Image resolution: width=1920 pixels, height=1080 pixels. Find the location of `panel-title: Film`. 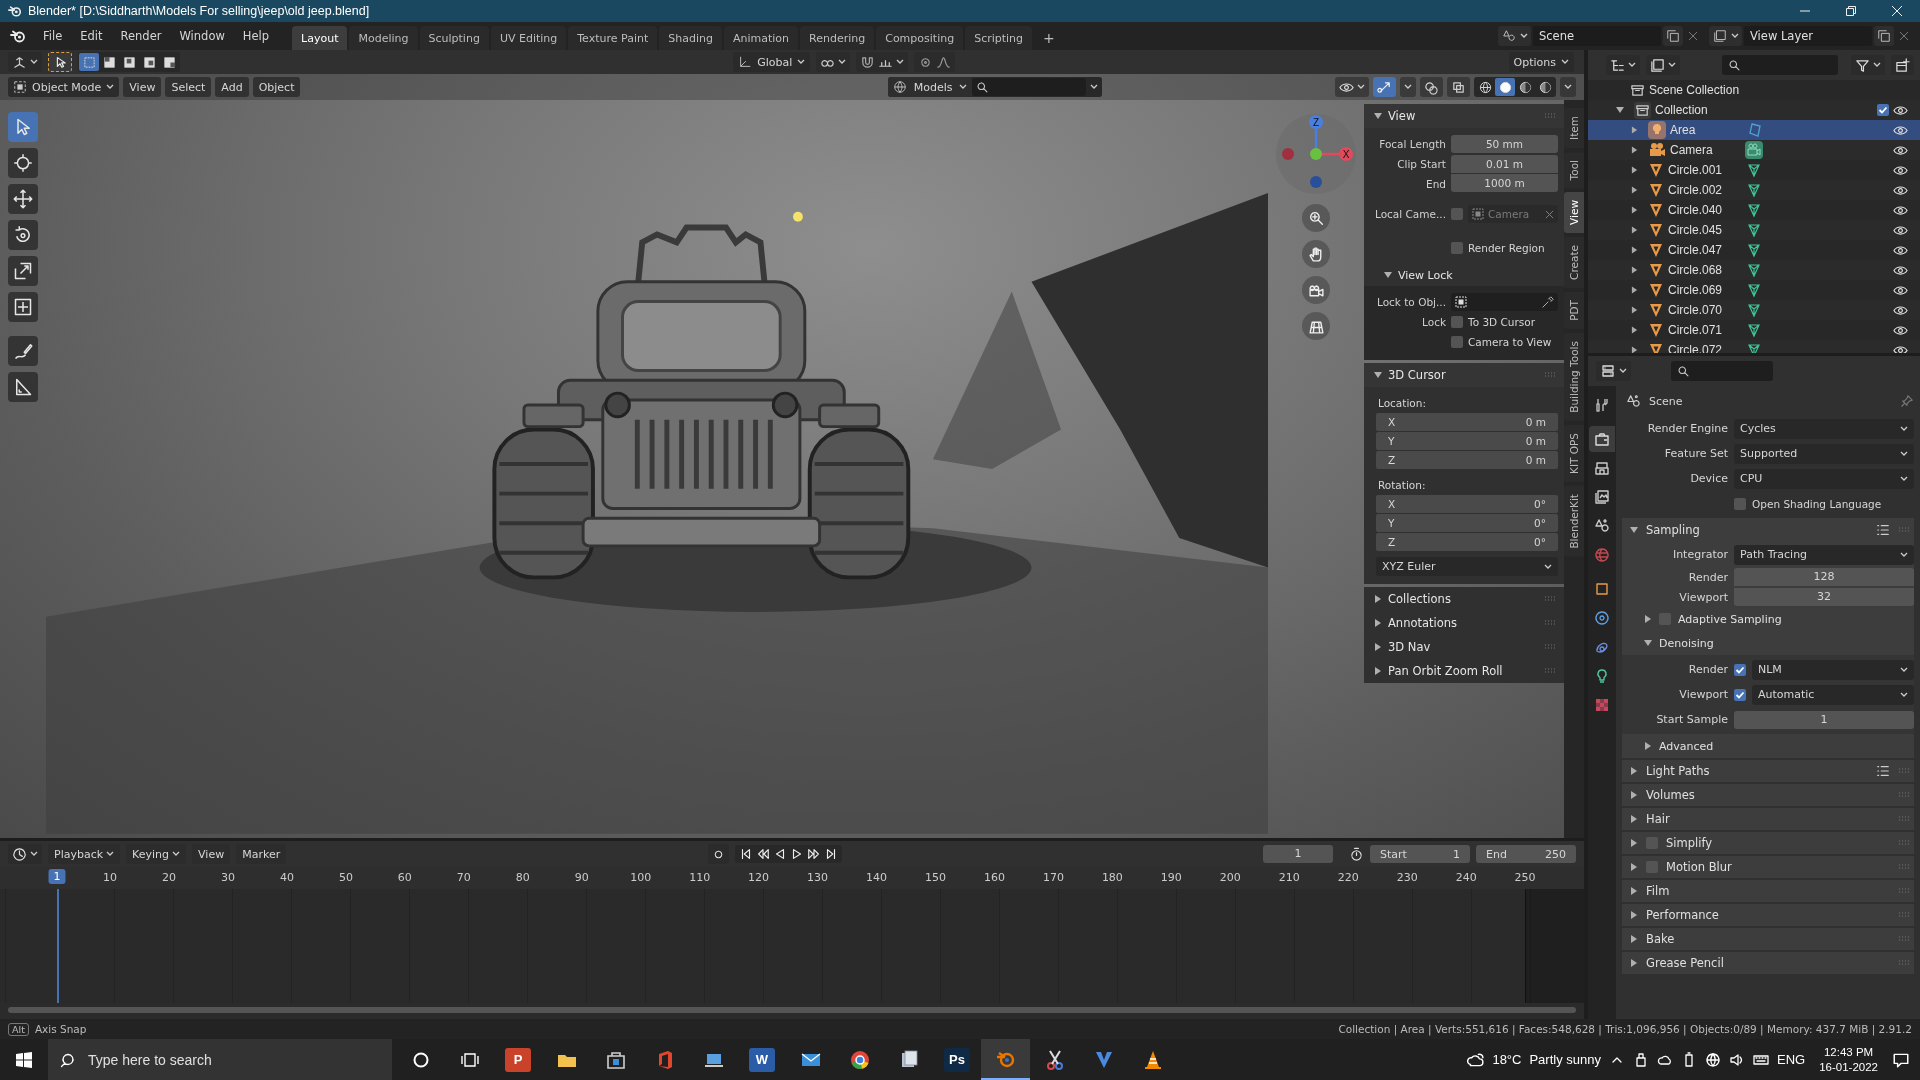

panel-title: Film is located at coordinates (1658, 891).